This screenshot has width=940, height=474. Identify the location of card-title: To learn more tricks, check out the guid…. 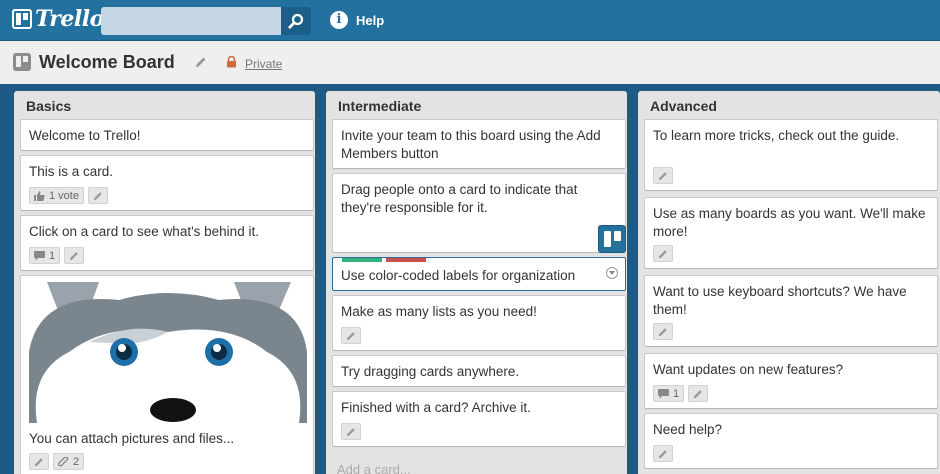
(776, 135).